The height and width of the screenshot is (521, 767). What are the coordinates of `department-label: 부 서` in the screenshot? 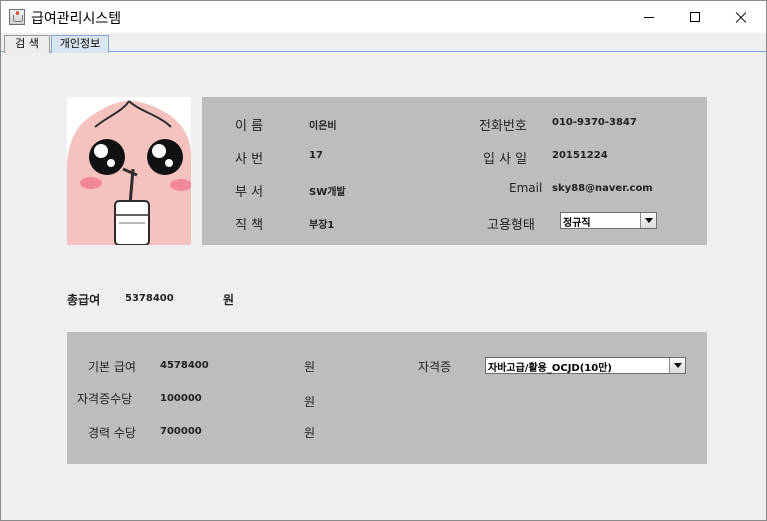 It's located at (249, 192).